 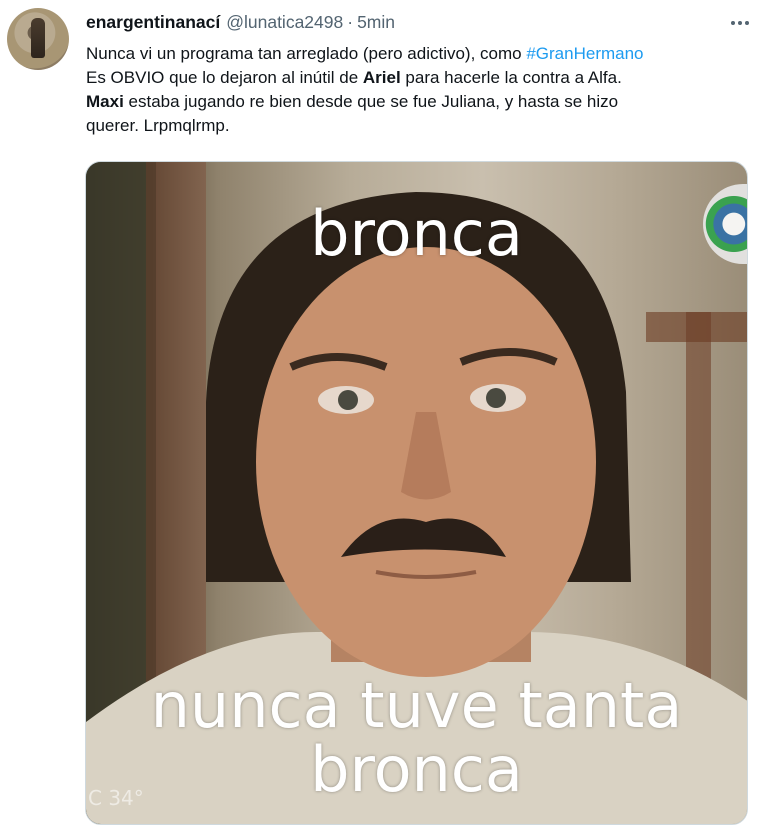 What do you see at coordinates (584, 53) in the screenshot?
I see `hashtag-link: #GranHermano` at bounding box center [584, 53].